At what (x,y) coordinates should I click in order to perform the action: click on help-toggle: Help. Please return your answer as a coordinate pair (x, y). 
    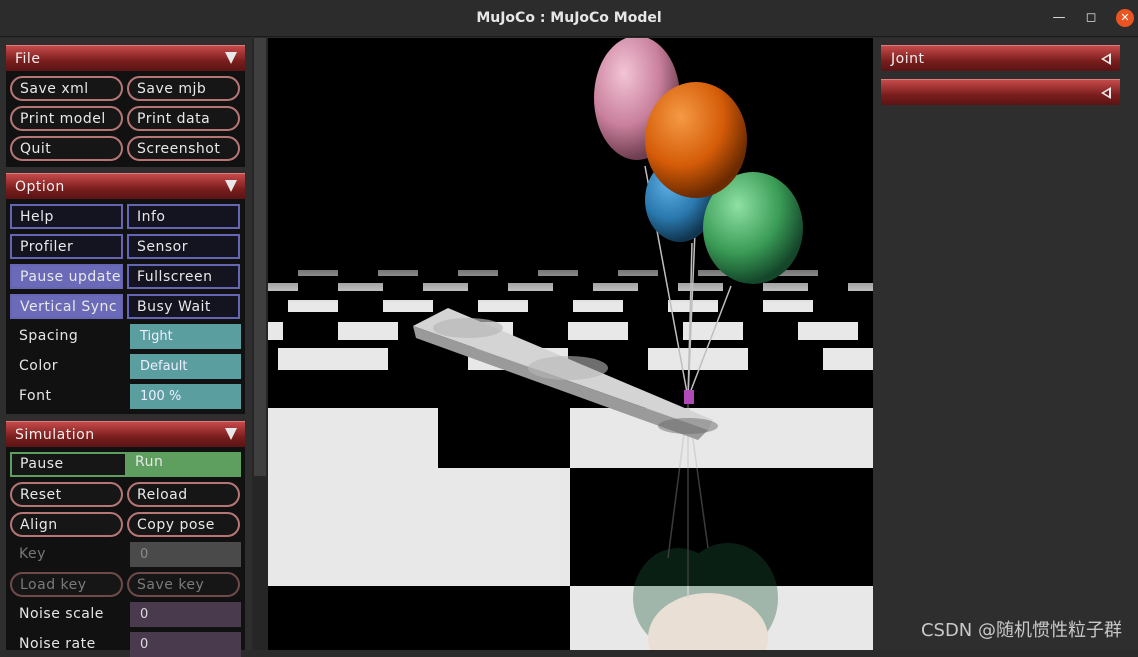
    Looking at the image, I should click on (66, 216).